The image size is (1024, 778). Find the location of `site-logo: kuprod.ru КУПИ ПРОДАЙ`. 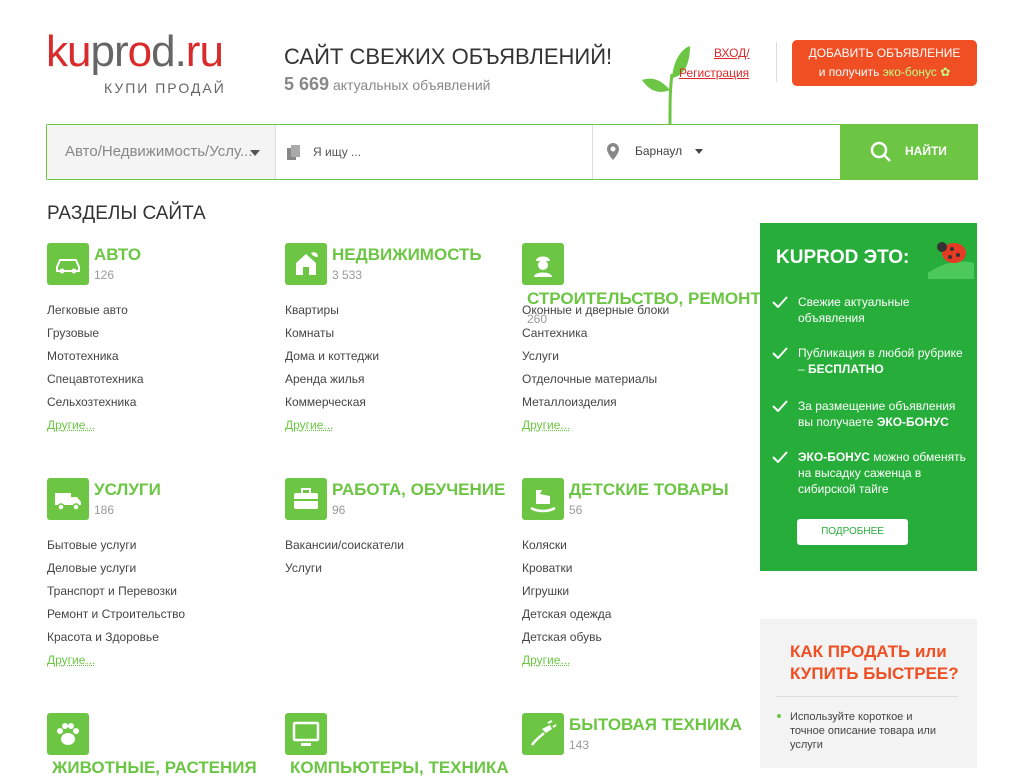

site-logo: kuprod.ru КУПИ ПРОДАЙ is located at coordinates (141, 64).